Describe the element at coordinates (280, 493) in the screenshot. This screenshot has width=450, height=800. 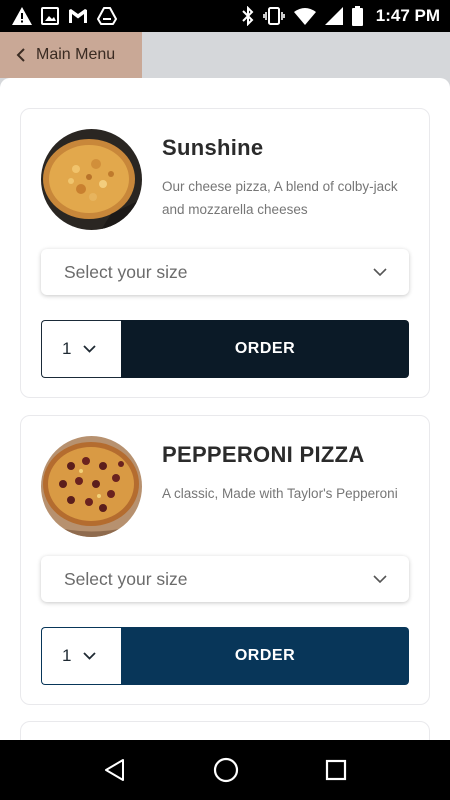
I see `item-description: A classic, Made with Taylor's Pepperoni` at that location.